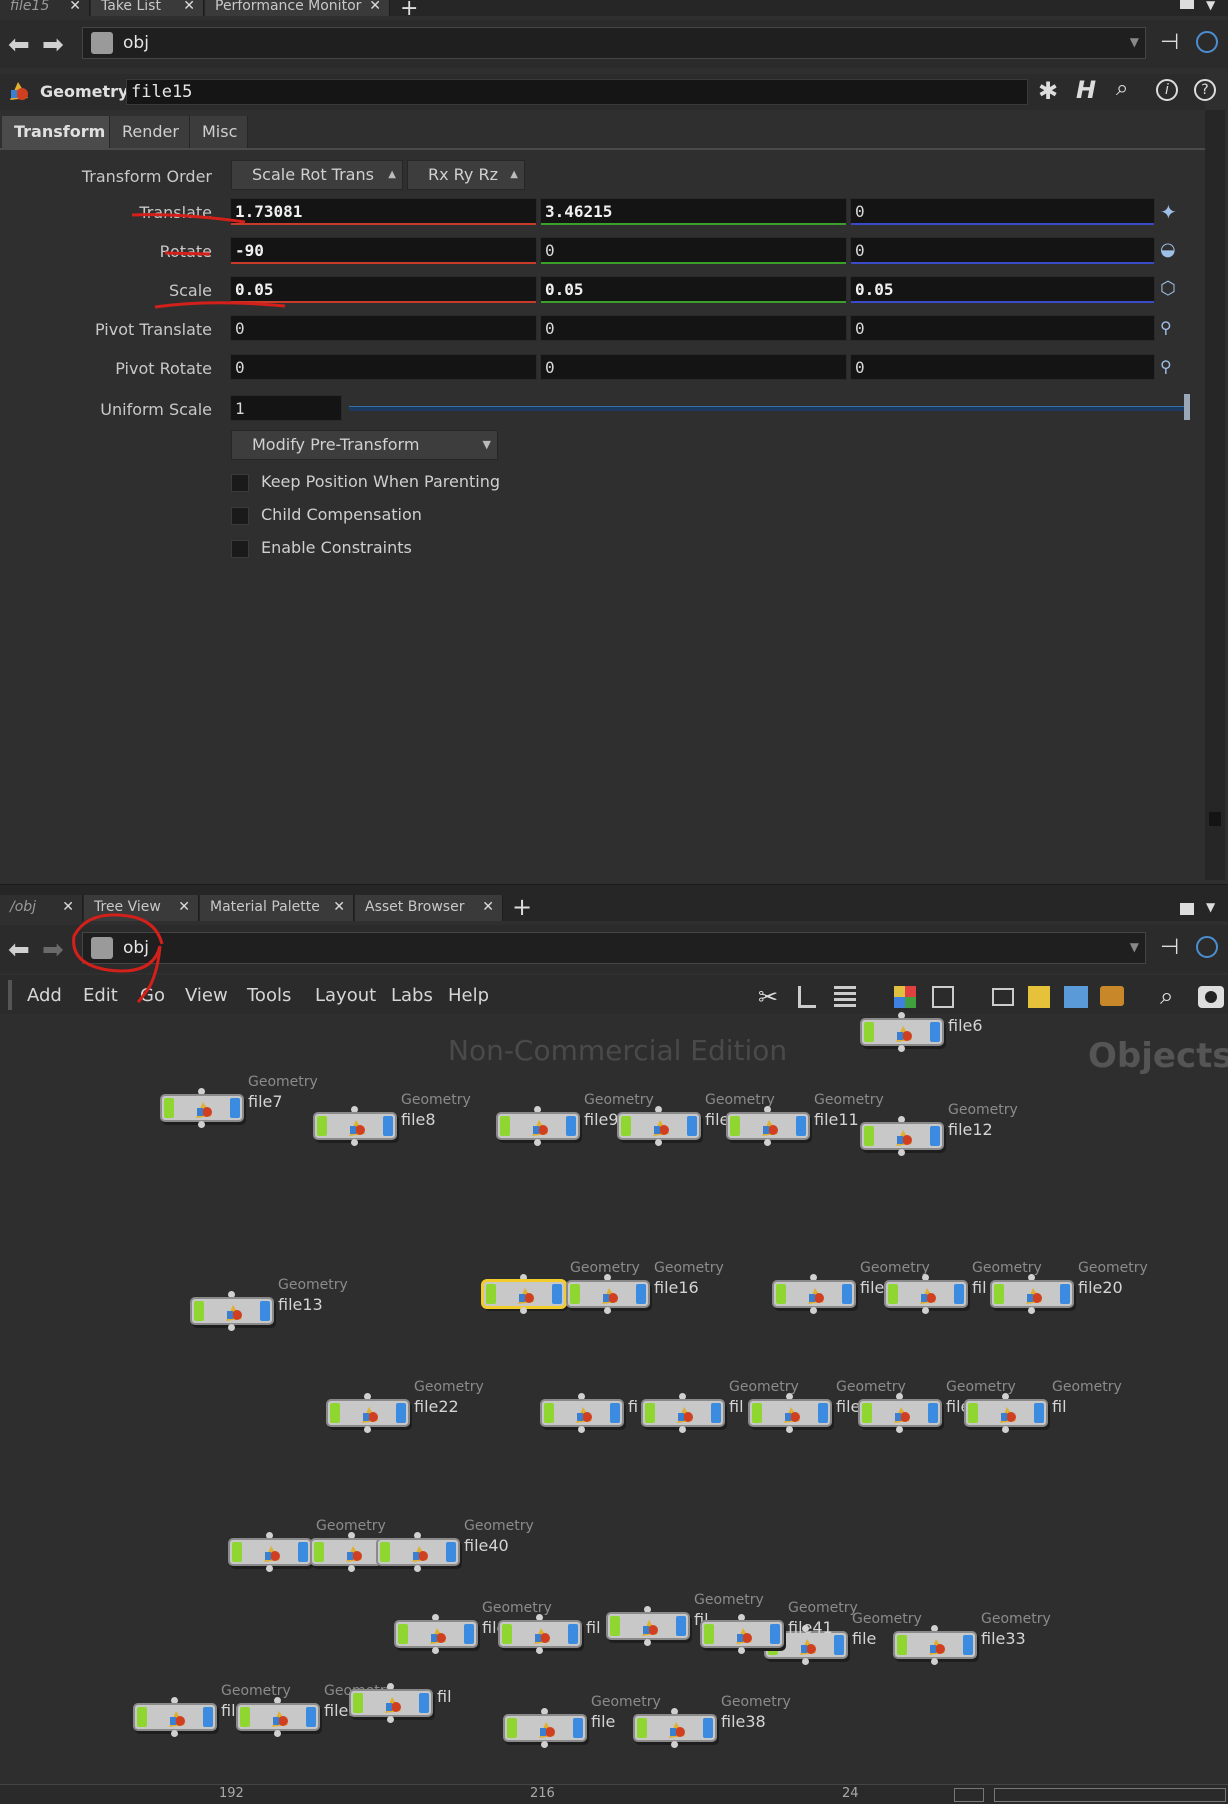 The height and width of the screenshot is (1804, 1228). What do you see at coordinates (240, 516) in the screenshot?
I see `child-compensation-checkbox` at bounding box center [240, 516].